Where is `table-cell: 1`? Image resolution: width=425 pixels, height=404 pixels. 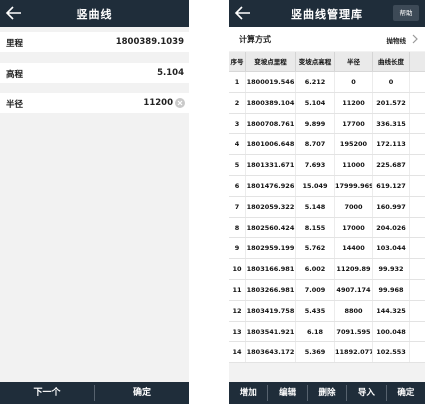
table-cell: 1 is located at coordinates (237, 82).